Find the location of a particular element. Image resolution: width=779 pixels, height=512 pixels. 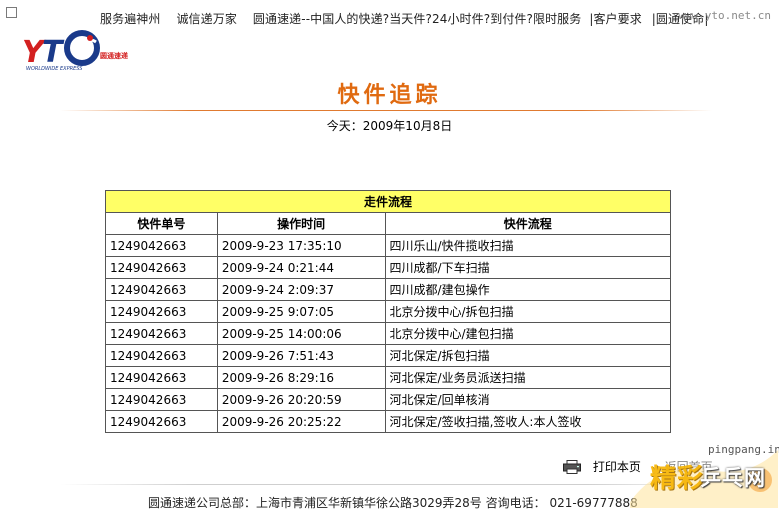

company-logo: Y T WORLDWIDE EXPRESS 圆通速递 is located at coordinates (76, 49).